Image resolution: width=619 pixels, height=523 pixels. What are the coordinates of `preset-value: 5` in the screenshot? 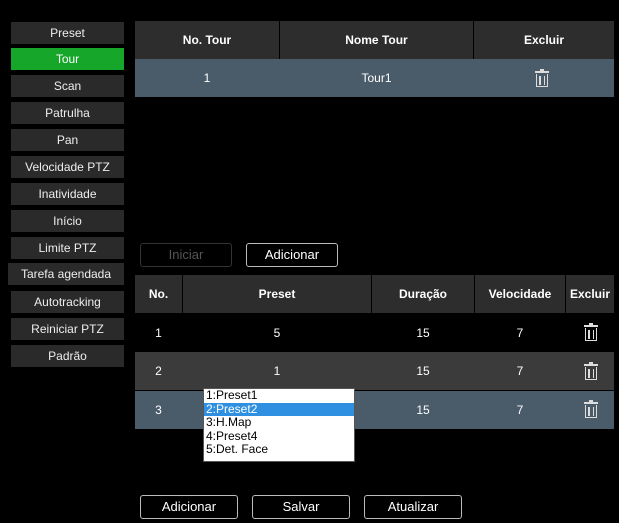 It's located at (277, 333).